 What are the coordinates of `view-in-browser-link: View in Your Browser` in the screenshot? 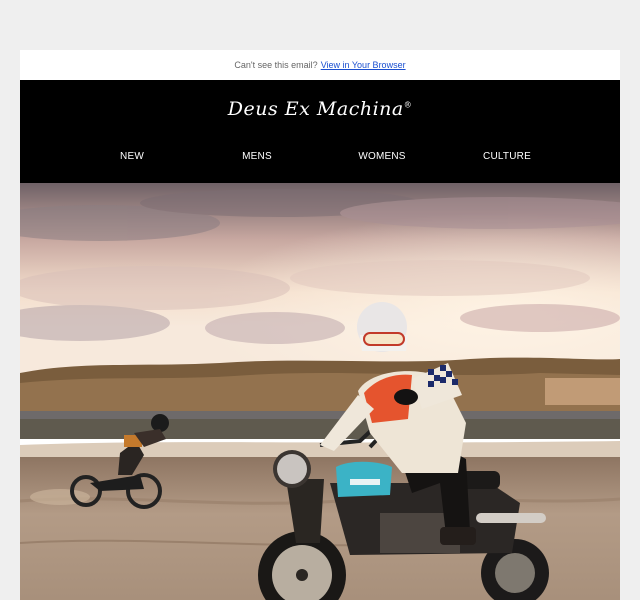 It's located at (363, 65).